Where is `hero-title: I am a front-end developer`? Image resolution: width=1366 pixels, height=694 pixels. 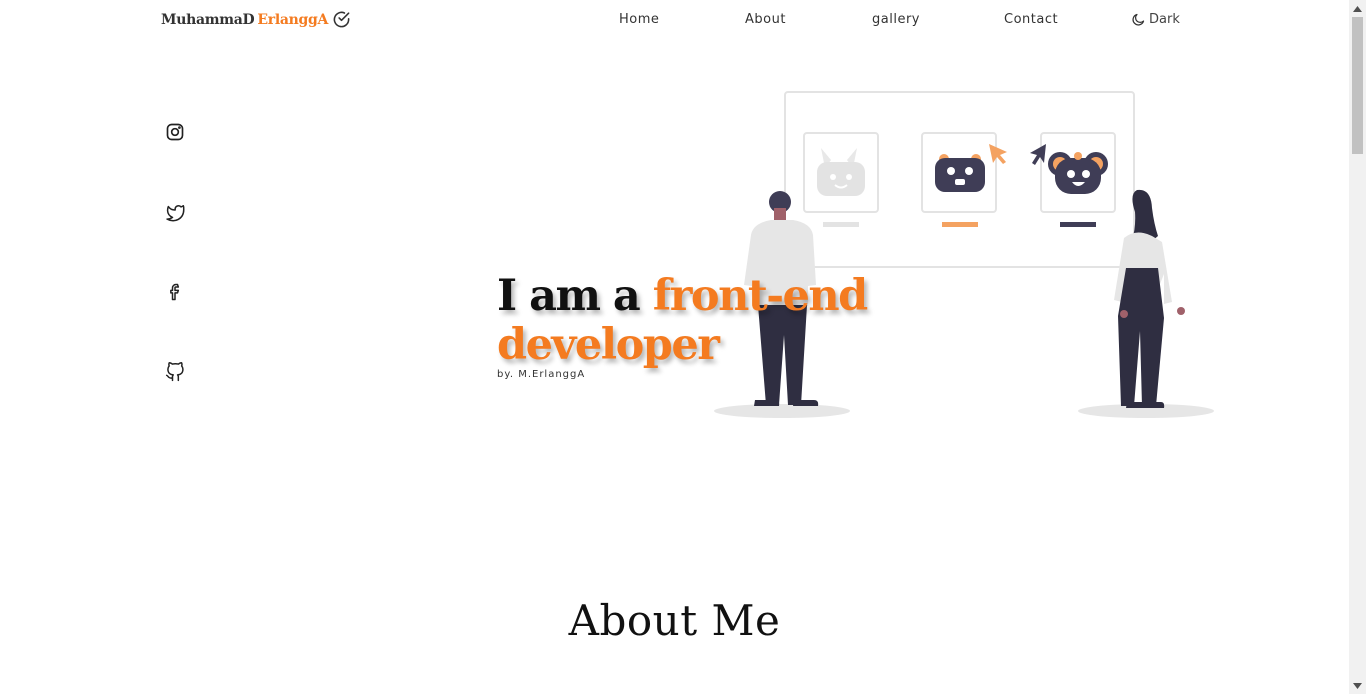
hero-title: I am a front-end developer is located at coordinates (683, 320).